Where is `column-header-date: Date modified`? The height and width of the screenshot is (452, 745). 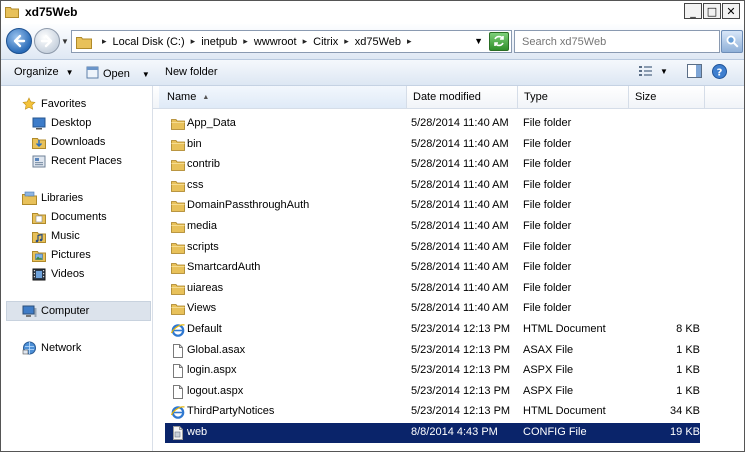
column-header-date: Date modified is located at coordinates (462, 97).